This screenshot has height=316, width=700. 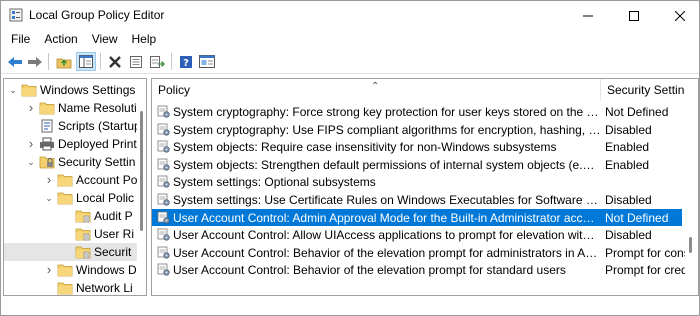 What do you see at coordinates (97, 162) in the screenshot?
I see `tree-item-label: Security Settin` at bounding box center [97, 162].